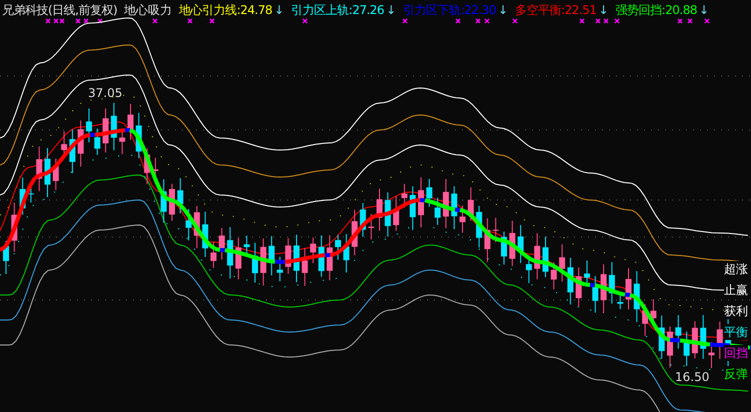 This screenshot has width=751, height=412. I want to click on price-label: 16.50, so click(692, 377).